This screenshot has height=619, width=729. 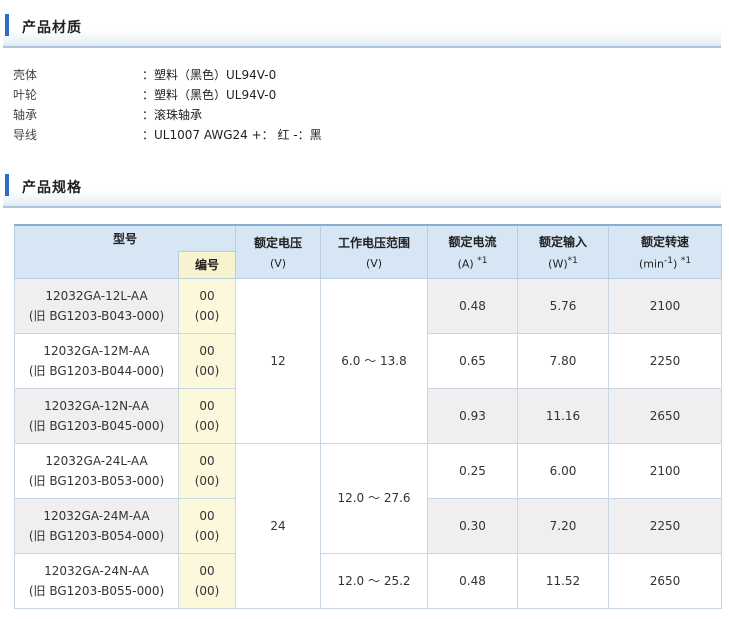 I want to click on material-row: 壳体 ：塑料（黑色）UL94V-0, so click(x=213, y=75).